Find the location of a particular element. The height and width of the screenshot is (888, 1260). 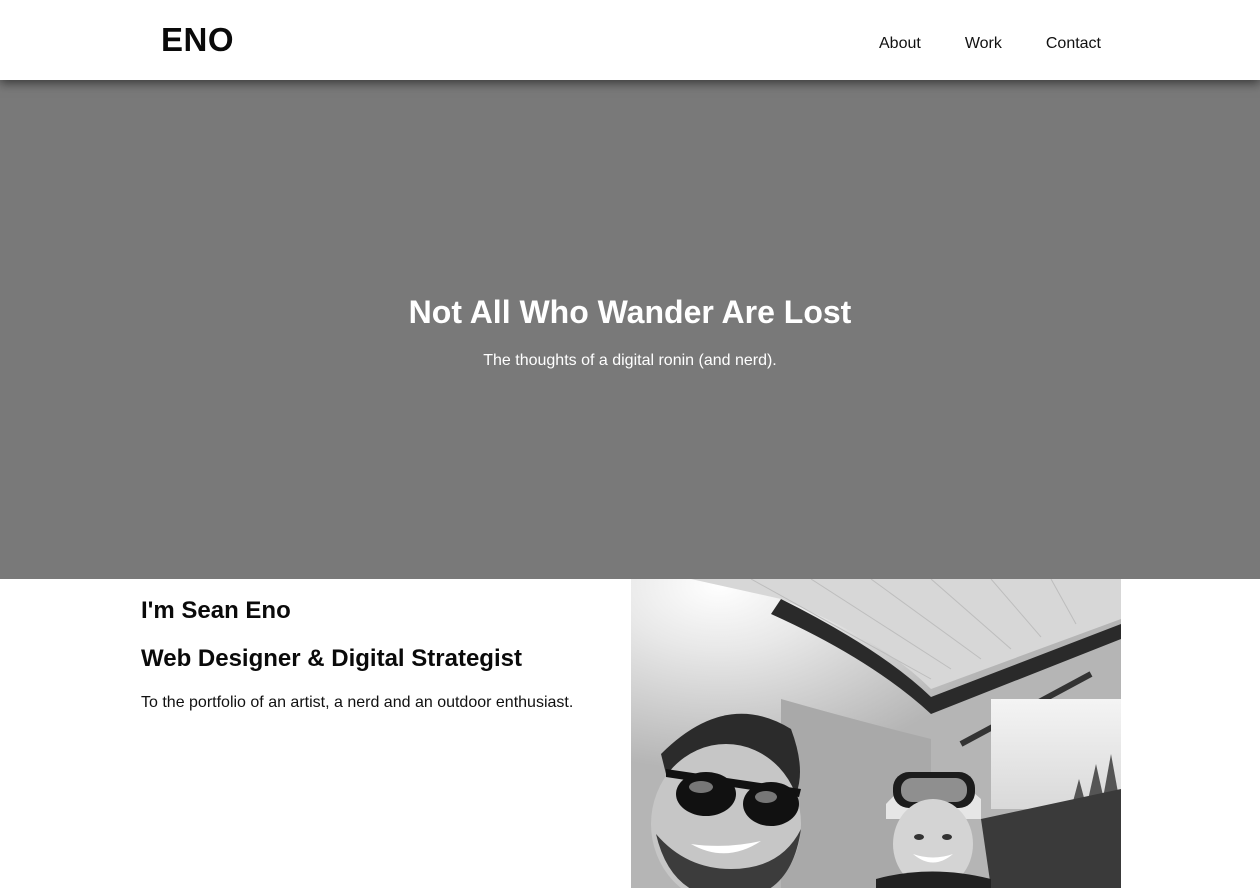

nav-link-work: Work is located at coordinates (983, 44).